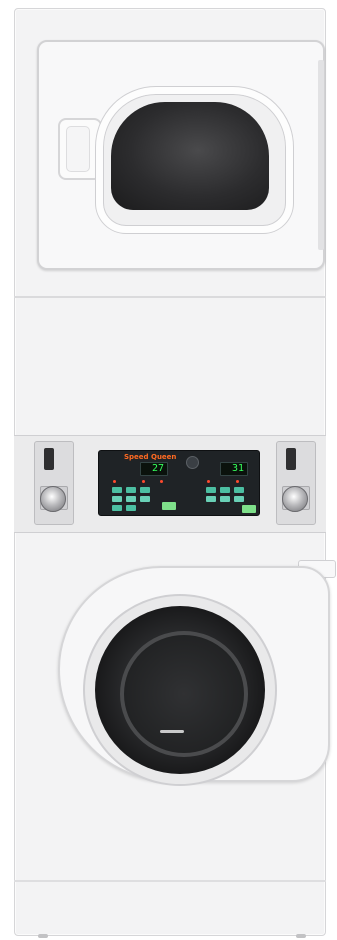 Image resolution: width=337 pixels, height=940 pixels. What do you see at coordinates (301, 936) in the screenshot?
I see `right-foot` at bounding box center [301, 936].